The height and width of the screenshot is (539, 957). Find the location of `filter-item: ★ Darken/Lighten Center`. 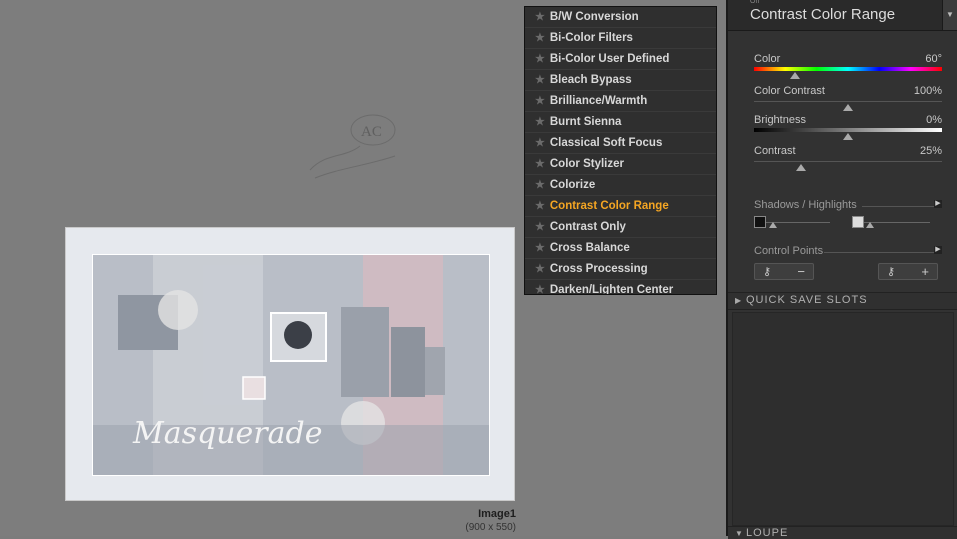

filter-item: ★ Darken/Lighten Center is located at coordinates (620, 287).